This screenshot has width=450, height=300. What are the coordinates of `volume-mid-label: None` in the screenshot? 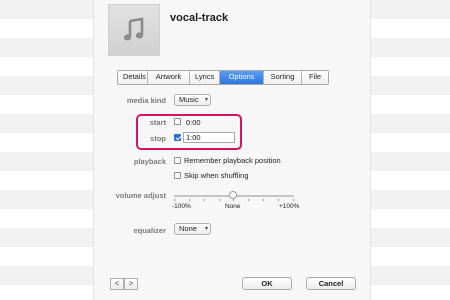 It's located at (233, 206).